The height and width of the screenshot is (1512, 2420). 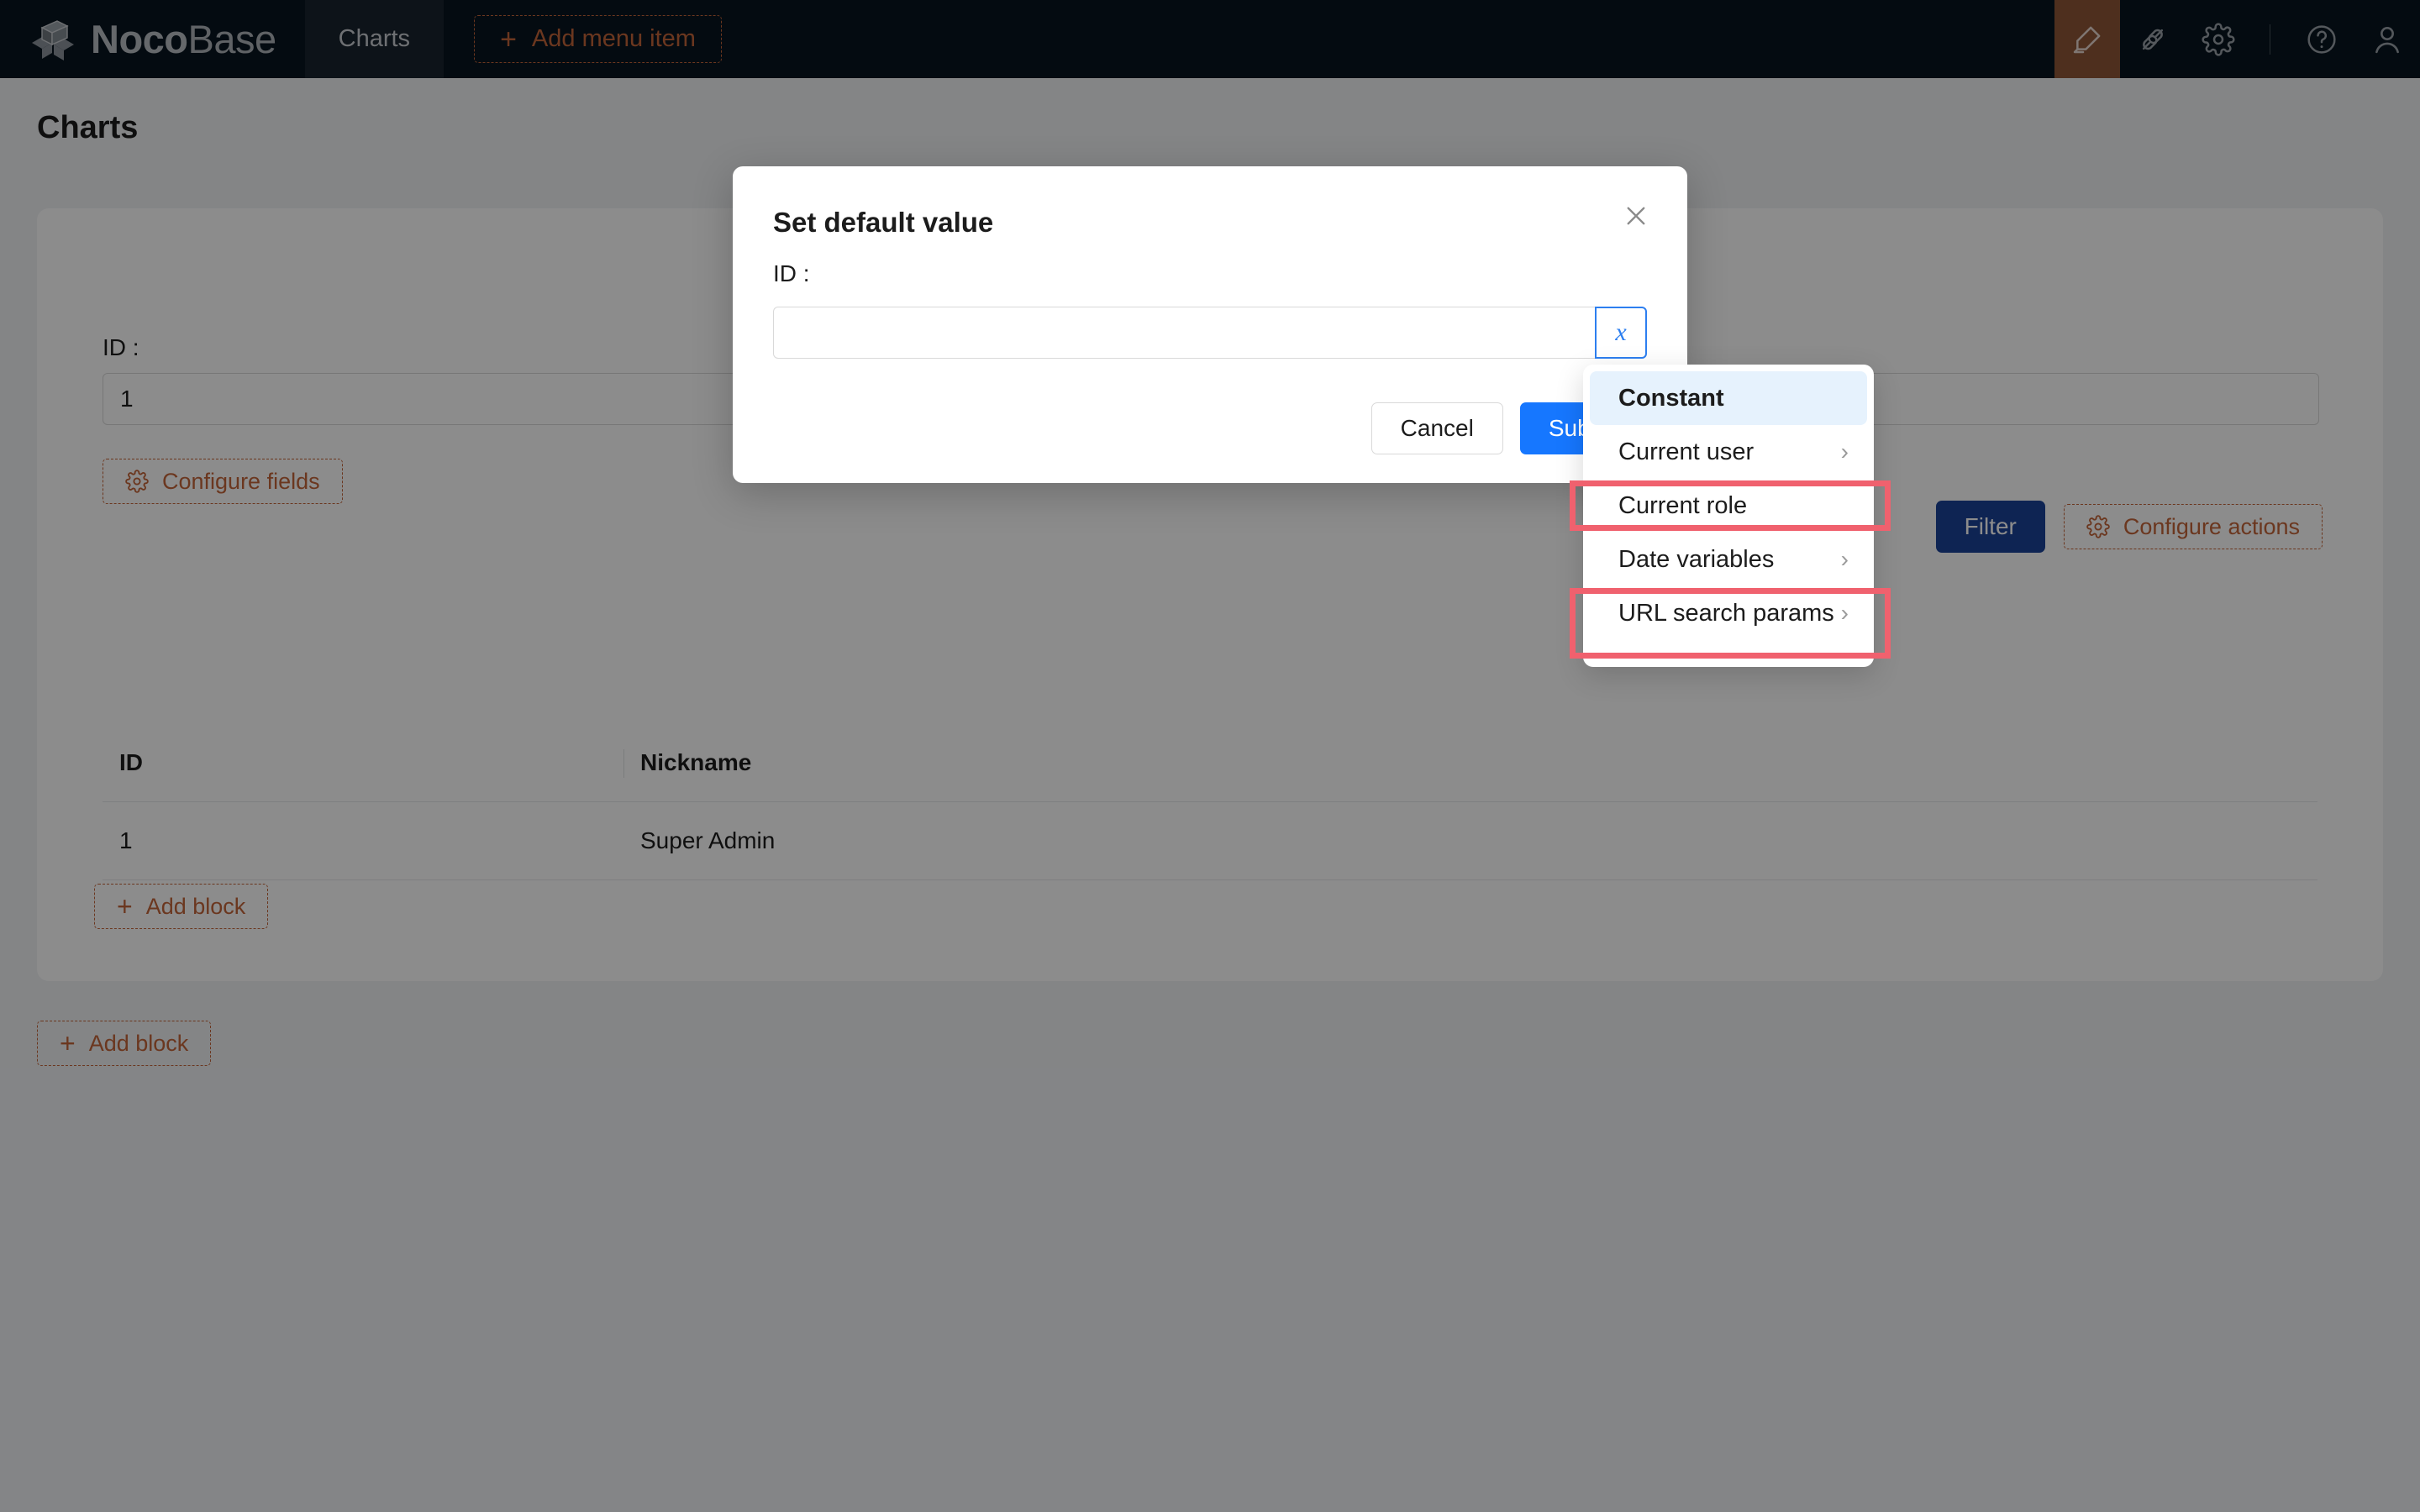 I want to click on menu-item-current-user: Current user ›, so click(x=1729, y=452).